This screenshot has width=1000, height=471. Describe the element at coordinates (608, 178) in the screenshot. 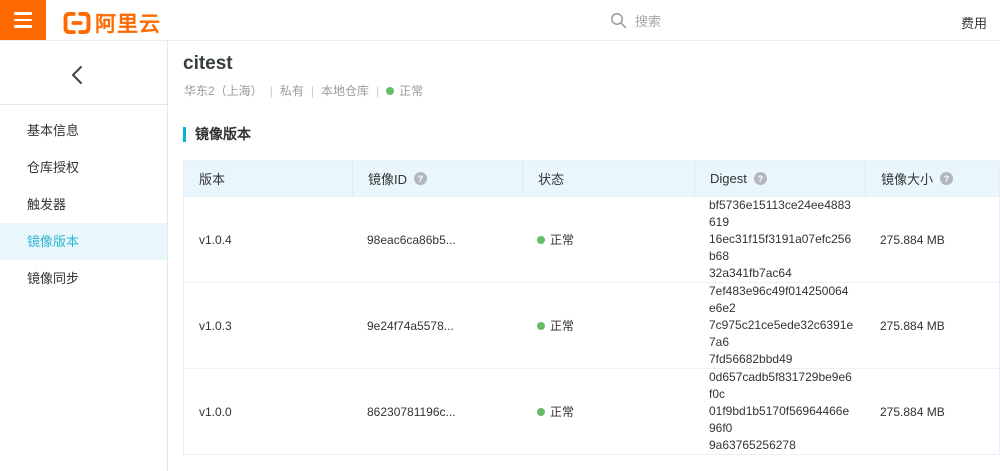

I see `column-header-status: 状态` at that location.